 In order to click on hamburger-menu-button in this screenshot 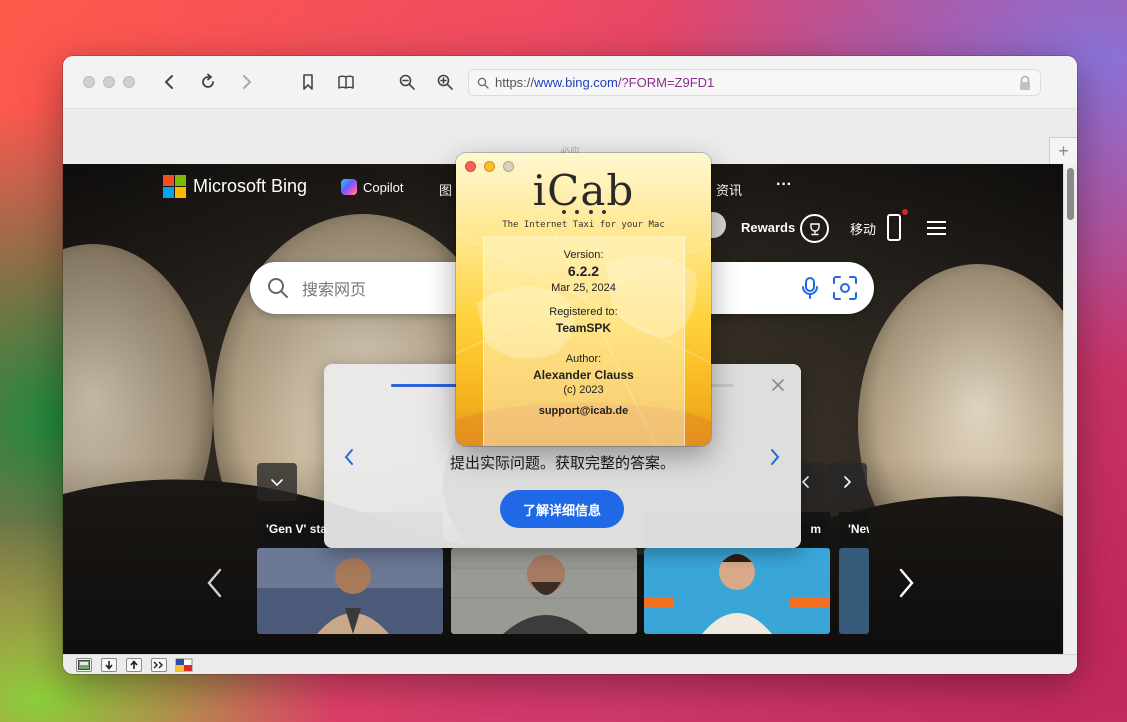, I will do `click(936, 228)`.